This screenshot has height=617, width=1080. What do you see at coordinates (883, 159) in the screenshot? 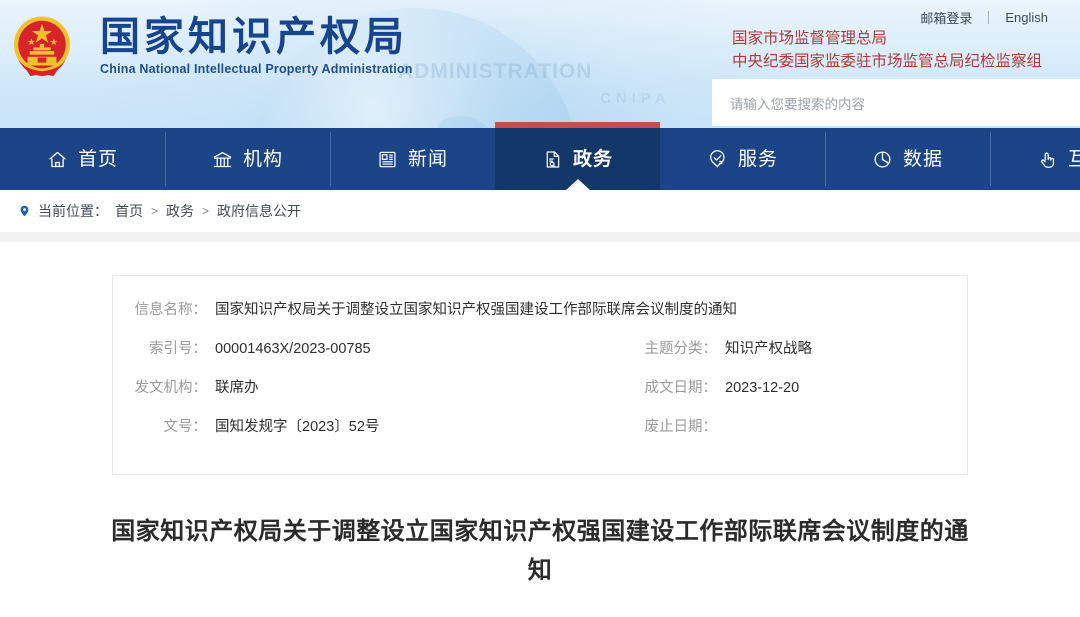
I see `pie-chart-icon` at bounding box center [883, 159].